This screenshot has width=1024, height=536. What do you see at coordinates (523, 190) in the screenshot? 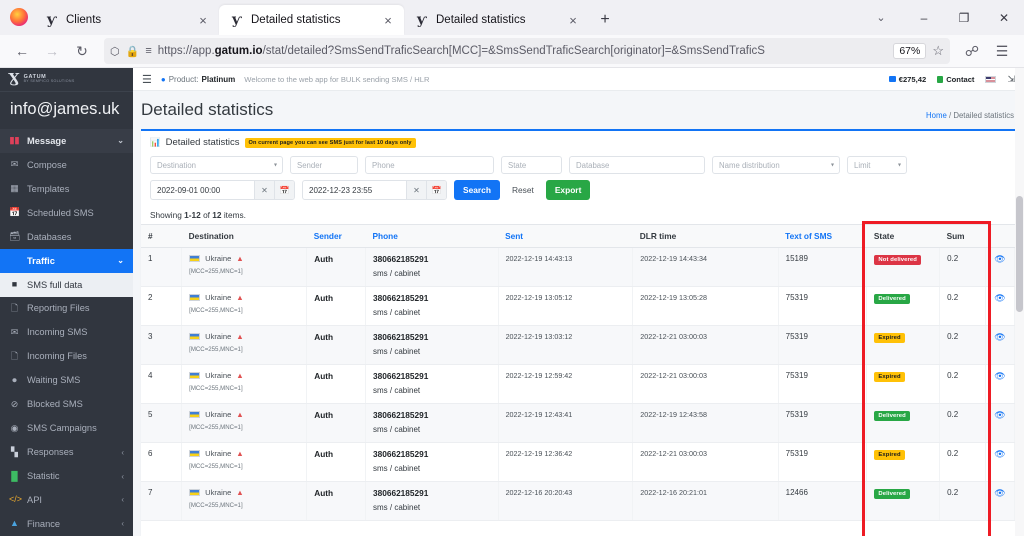
I see `reset-button: Reset` at bounding box center [523, 190].